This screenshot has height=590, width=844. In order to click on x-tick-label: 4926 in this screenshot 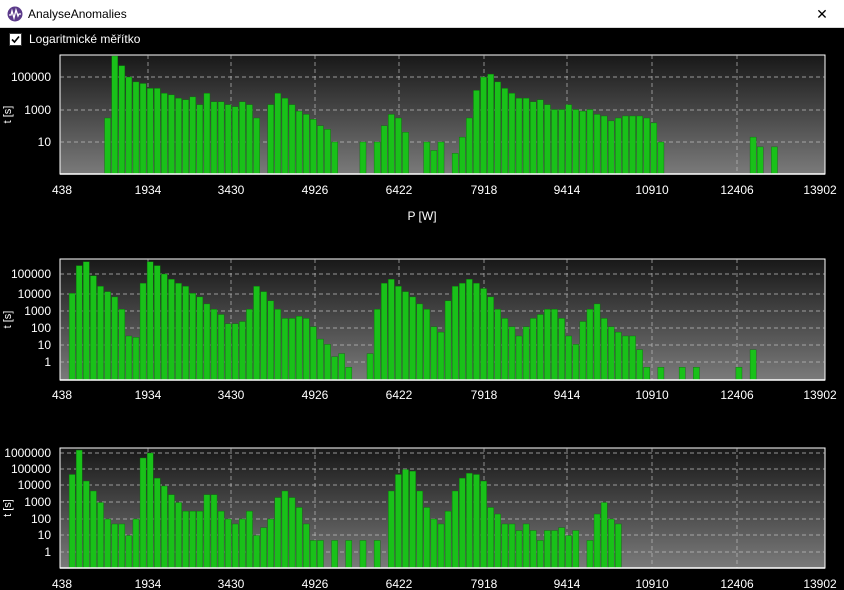, I will do `click(315, 395)`.